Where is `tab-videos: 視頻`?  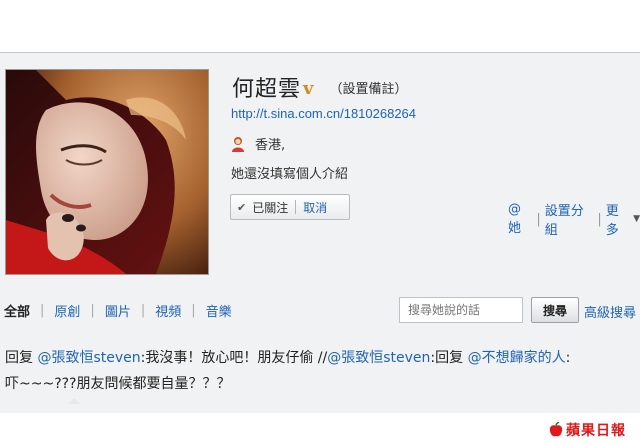 tab-videos: 視頻 is located at coordinates (168, 310).